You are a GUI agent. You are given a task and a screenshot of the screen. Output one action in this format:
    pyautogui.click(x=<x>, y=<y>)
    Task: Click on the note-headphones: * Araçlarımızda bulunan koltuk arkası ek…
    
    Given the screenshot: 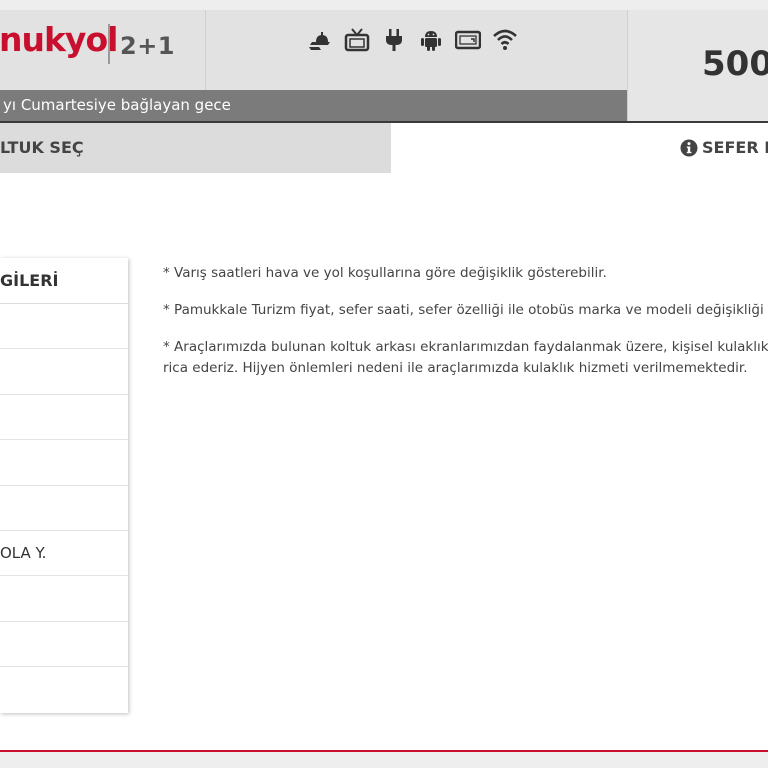 What is the action you would take?
    pyautogui.click(x=465, y=347)
    